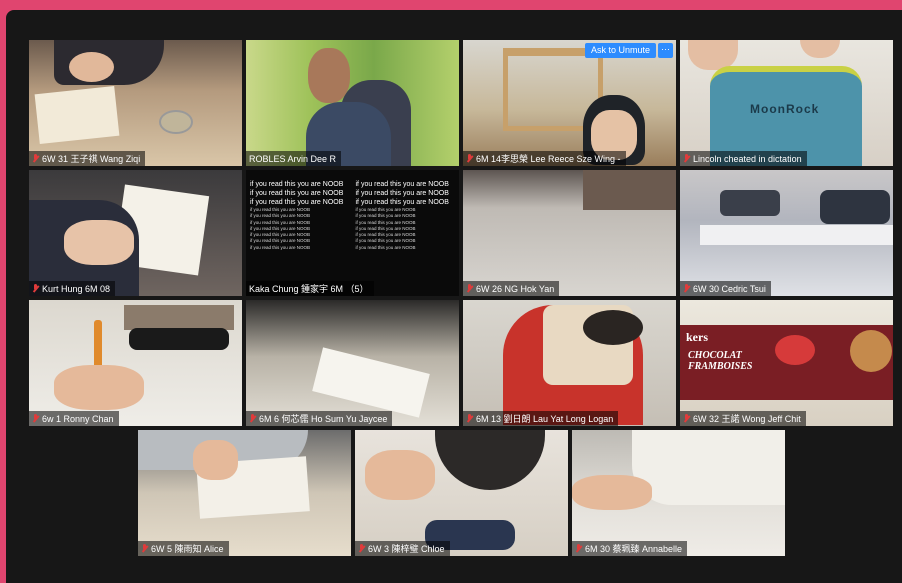 The height and width of the screenshot is (583, 902). I want to click on participant-name-tag: 6W 30 Cedric Tsui, so click(725, 288).